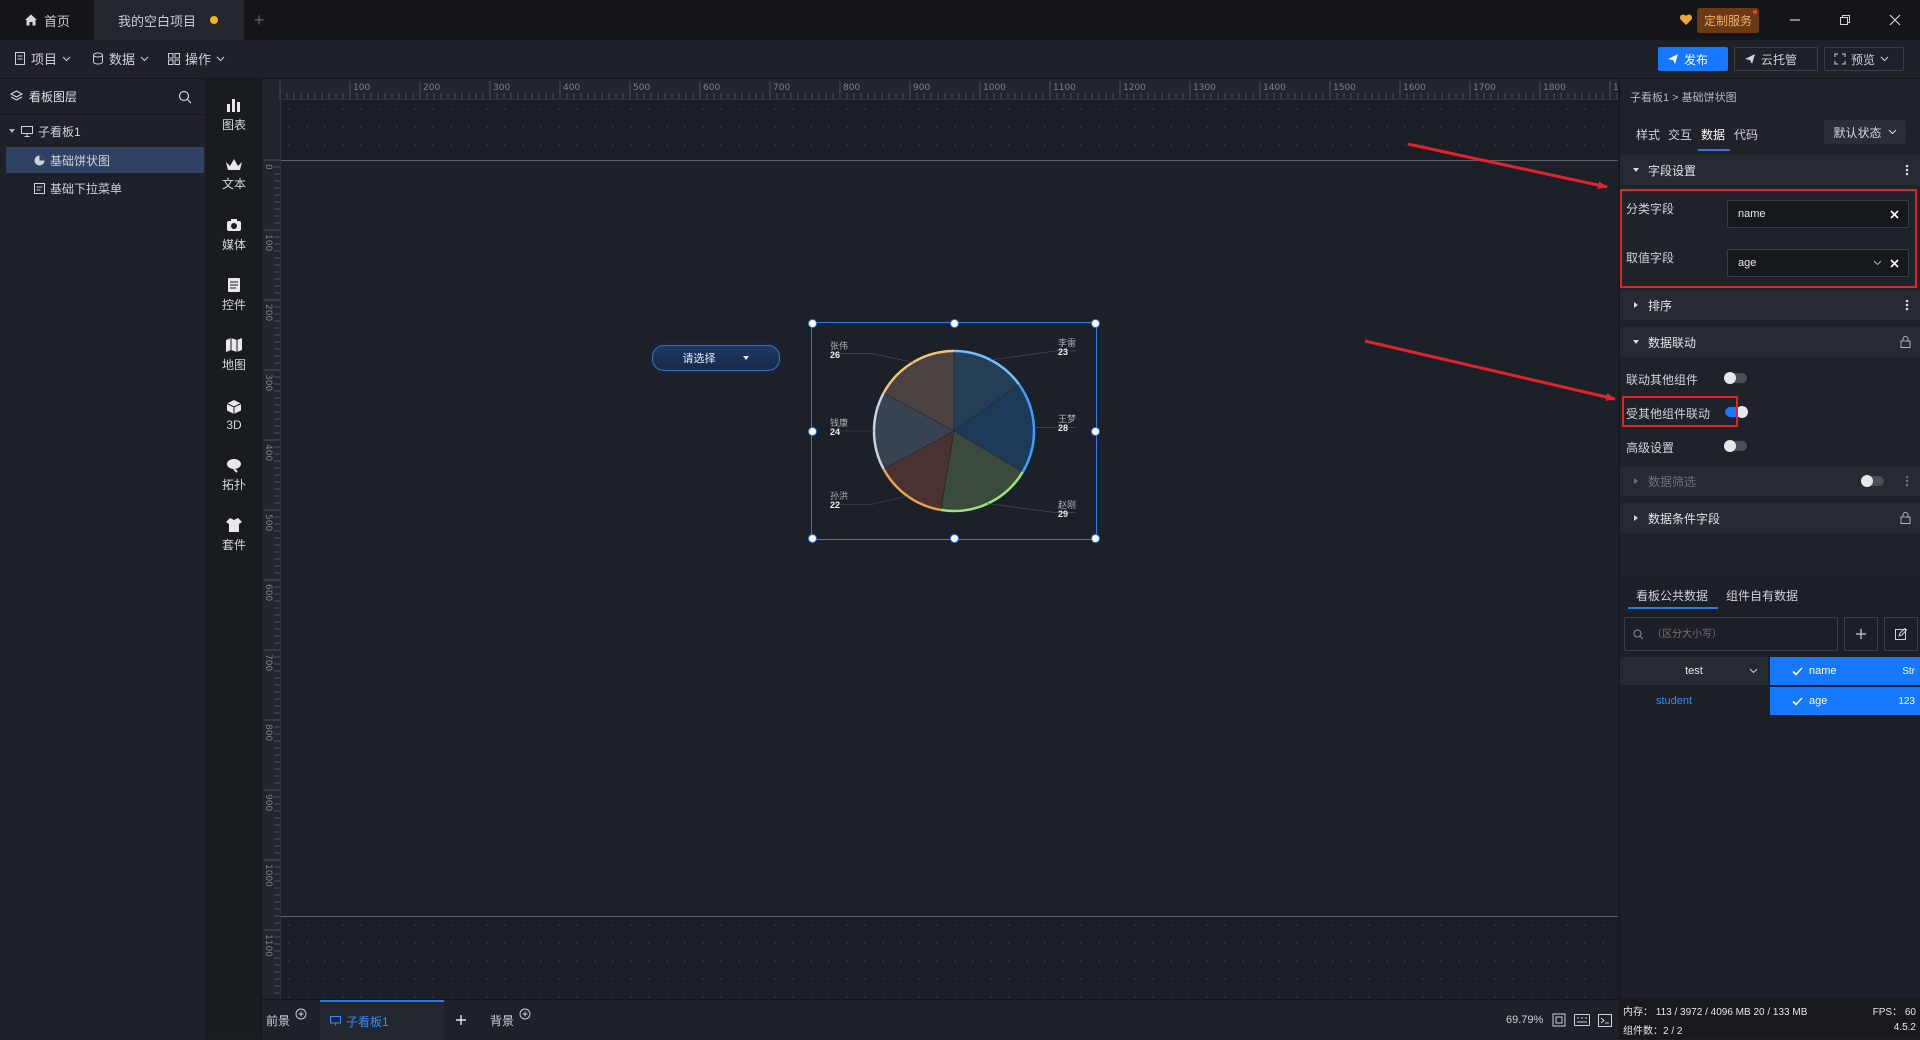 This screenshot has height=1040, width=1920. I want to click on section-conditional-fields: 数据条件字段, so click(1770, 518).